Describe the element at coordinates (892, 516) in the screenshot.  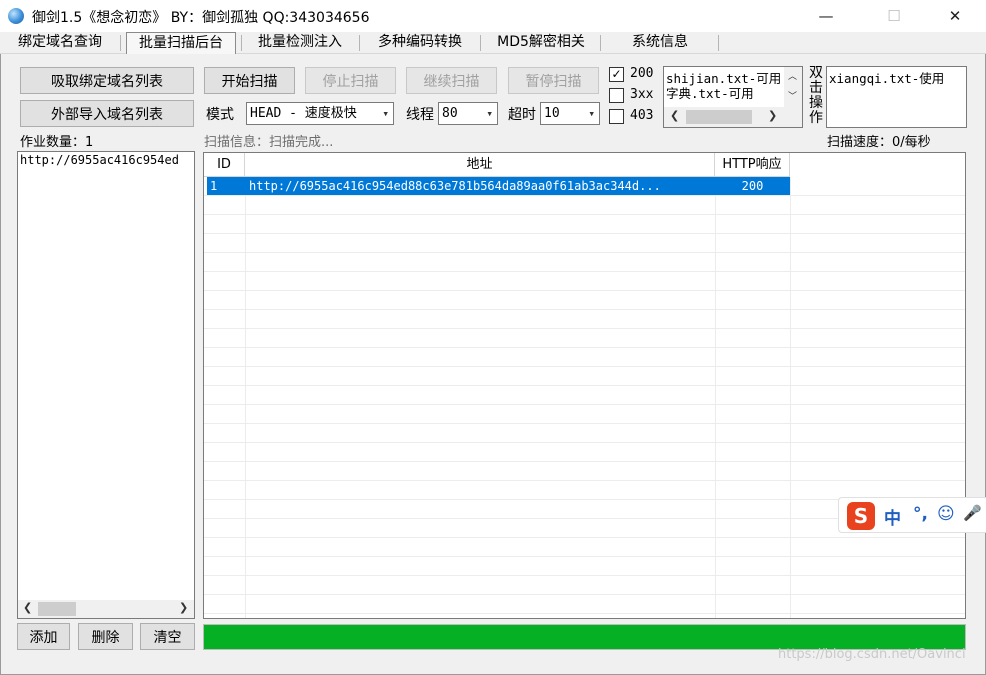
I see `ime-language-toggle: 中` at that location.